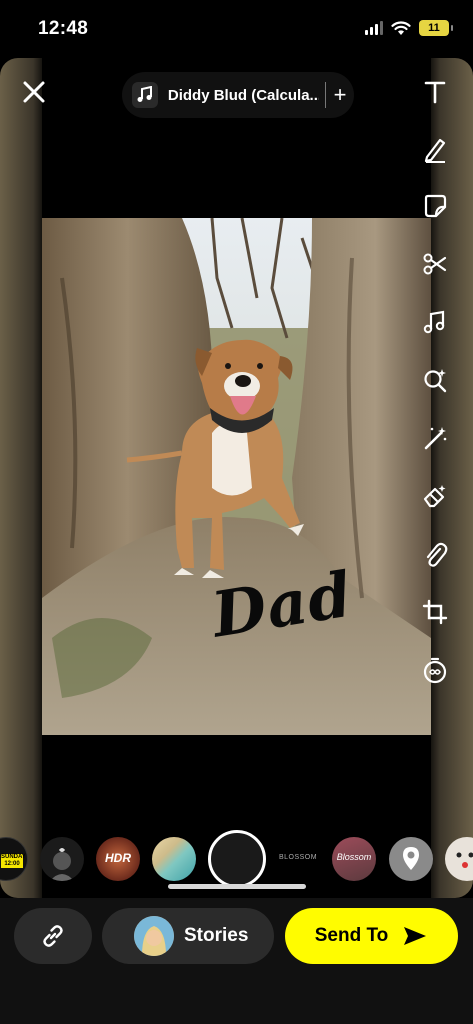 The image size is (473, 1024). Describe the element at coordinates (340, 95) in the screenshot. I see `add-music-button: +` at that location.